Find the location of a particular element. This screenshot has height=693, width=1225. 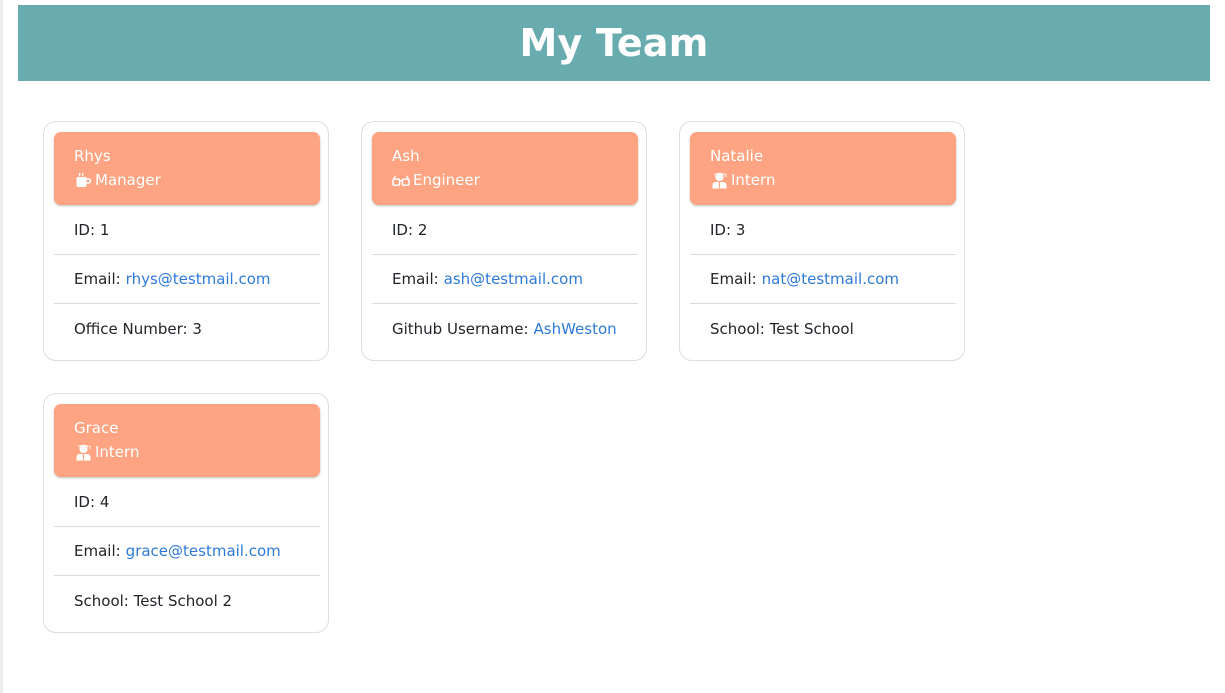

role-label: Engineer is located at coordinates (446, 180).